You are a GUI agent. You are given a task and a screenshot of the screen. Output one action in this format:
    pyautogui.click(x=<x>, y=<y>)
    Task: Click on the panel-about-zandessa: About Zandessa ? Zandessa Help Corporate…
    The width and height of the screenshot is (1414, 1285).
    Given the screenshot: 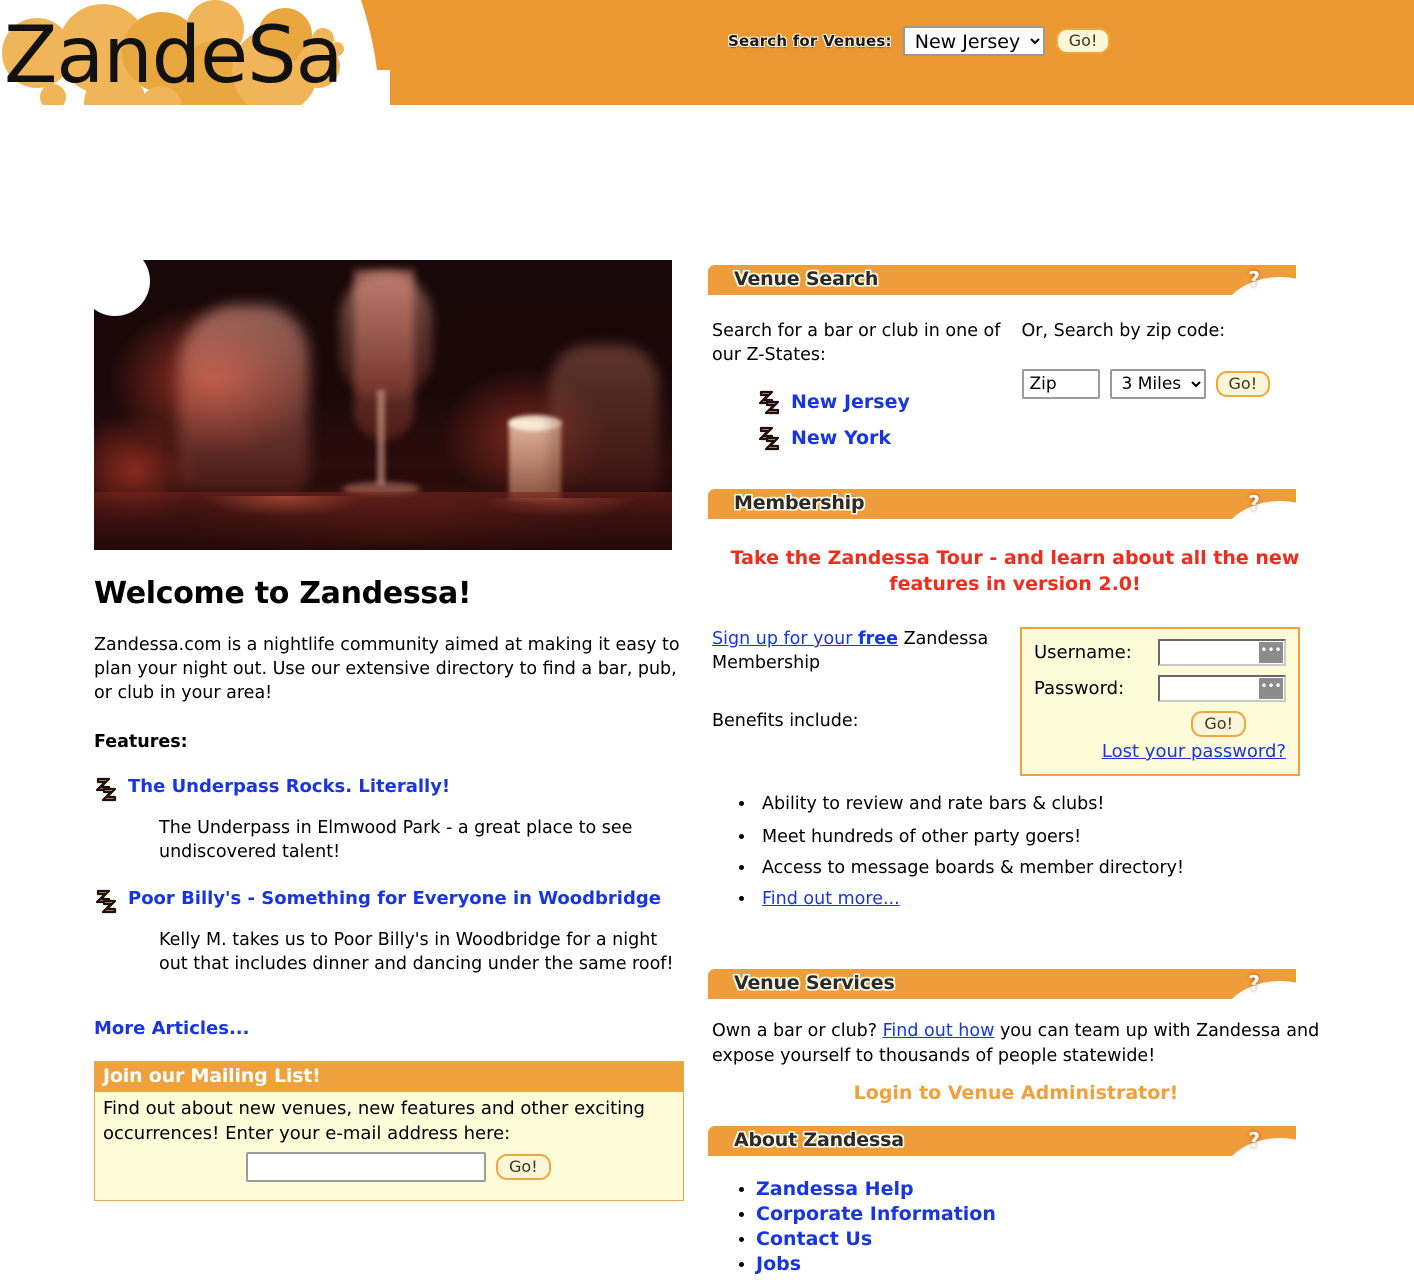 What is the action you would take?
    pyautogui.click(x=1015, y=1200)
    